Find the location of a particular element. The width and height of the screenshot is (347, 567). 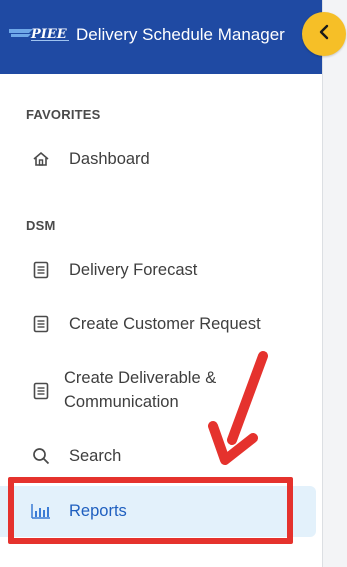

app-header: PIEE Delivery Schedule Manager is located at coordinates (161, 37).